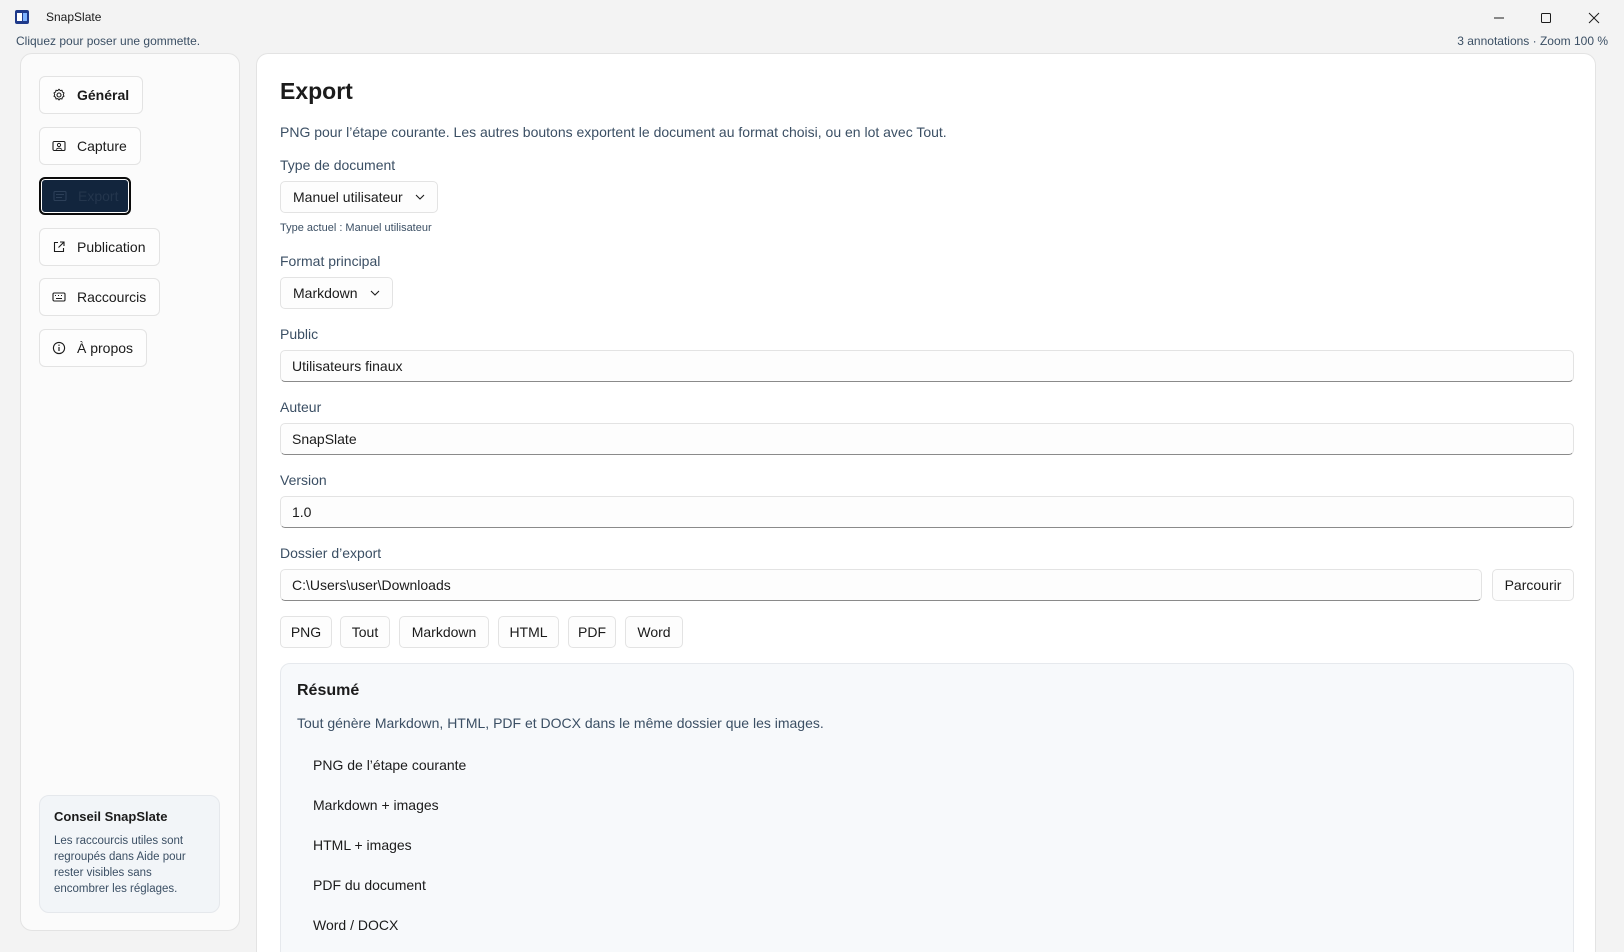 The image size is (1624, 952). Describe the element at coordinates (812, 18) in the screenshot. I see `title-bar: SnapSlate` at that location.